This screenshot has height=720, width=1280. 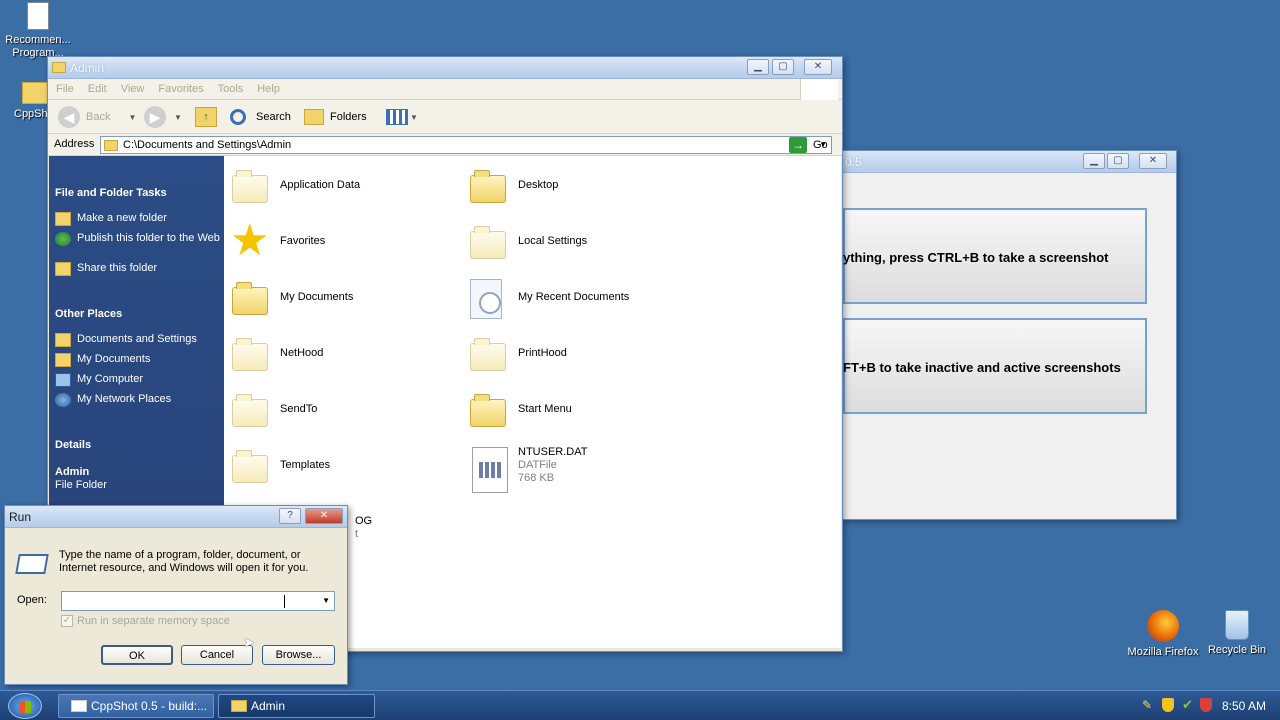 What do you see at coordinates (339, 410) in the screenshot?
I see `file-item: SendTo` at bounding box center [339, 410].